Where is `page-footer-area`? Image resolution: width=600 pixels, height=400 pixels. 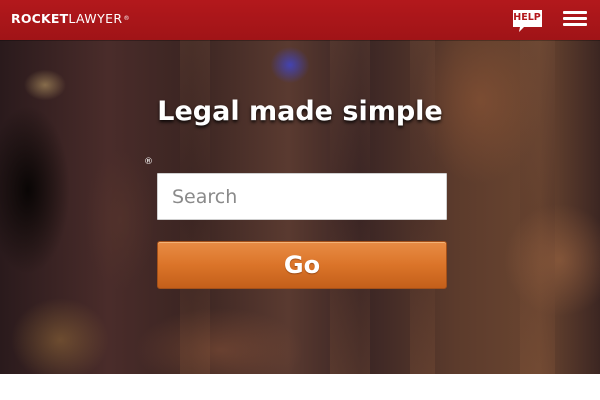
page-footer-area is located at coordinates (300, 387).